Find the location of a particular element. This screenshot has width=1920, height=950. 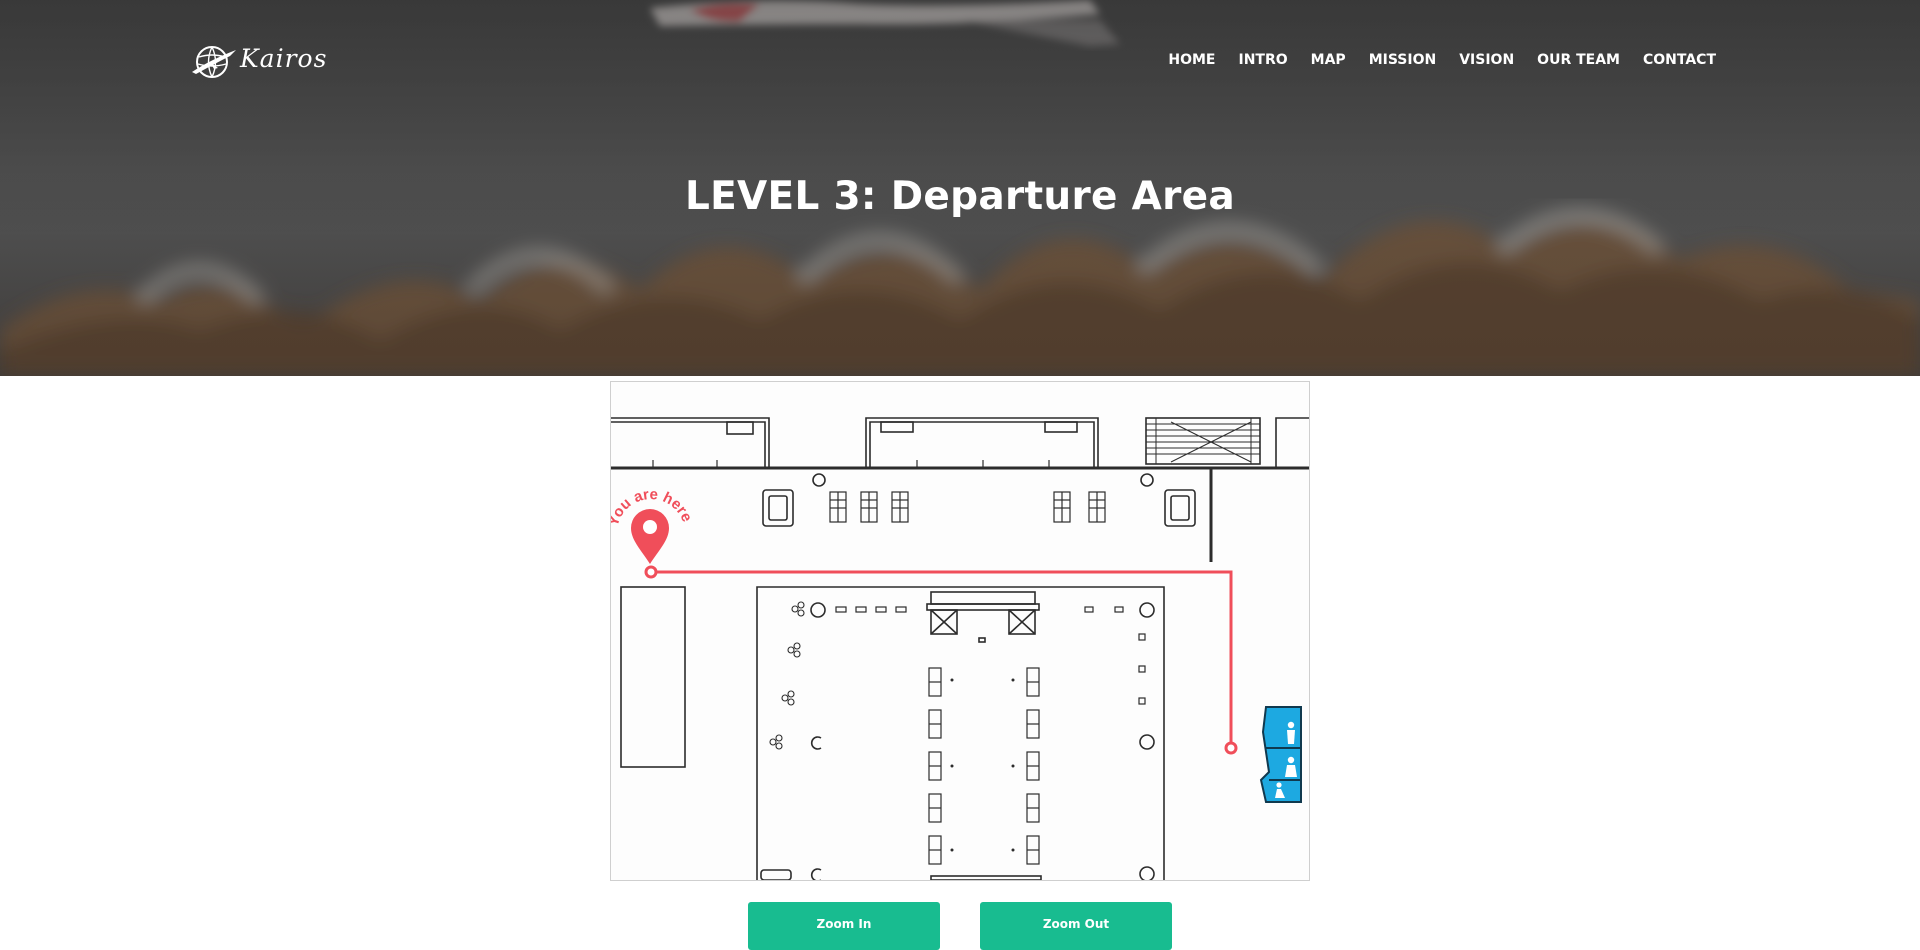

globe-airplane-icon is located at coordinates (214, 62).